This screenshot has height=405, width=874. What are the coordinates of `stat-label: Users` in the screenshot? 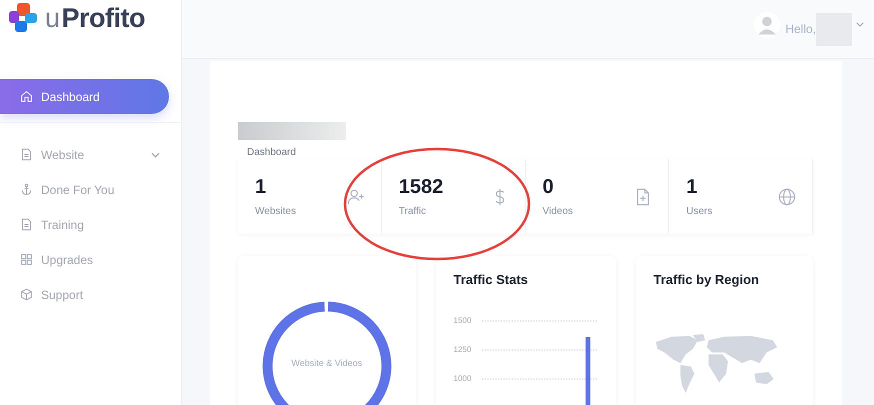 It's located at (700, 211).